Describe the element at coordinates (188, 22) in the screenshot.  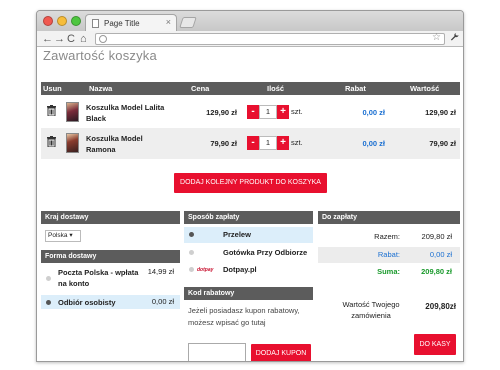
I see `new-tab-button` at that location.